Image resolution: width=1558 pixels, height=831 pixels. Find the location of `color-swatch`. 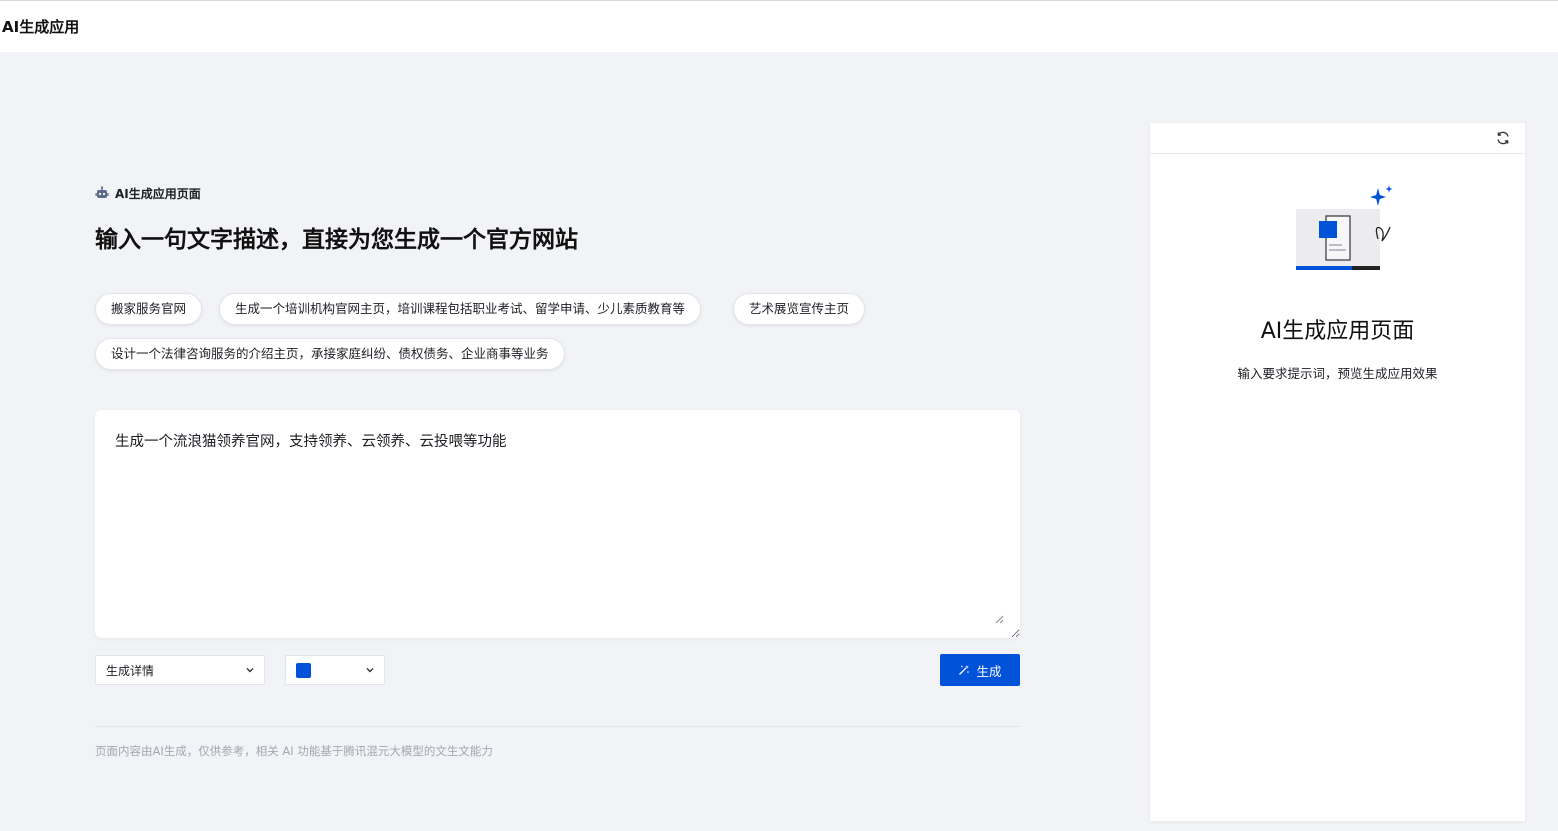

color-swatch is located at coordinates (303, 670).